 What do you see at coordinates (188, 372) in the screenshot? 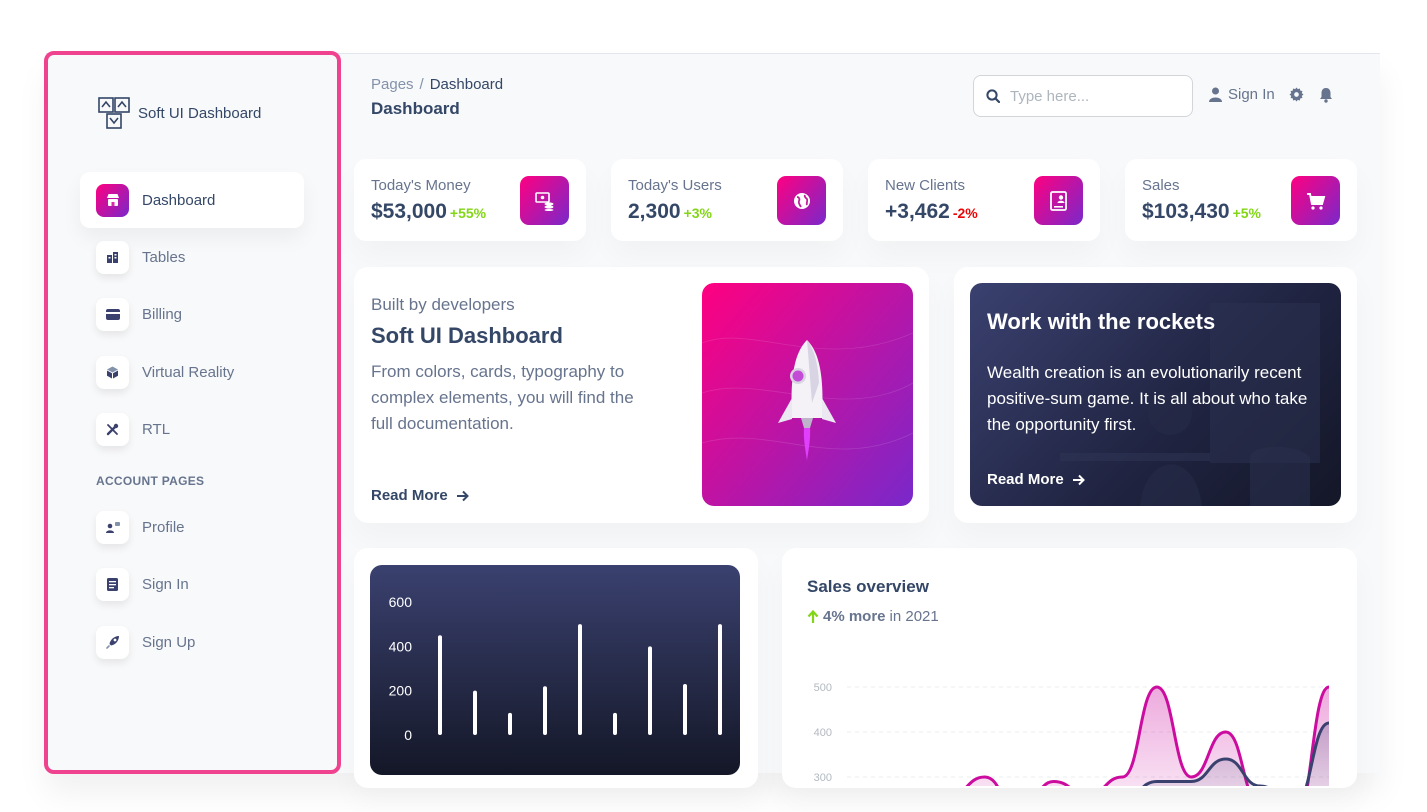
I see `sidebar-item-label: Virtual Reality` at bounding box center [188, 372].